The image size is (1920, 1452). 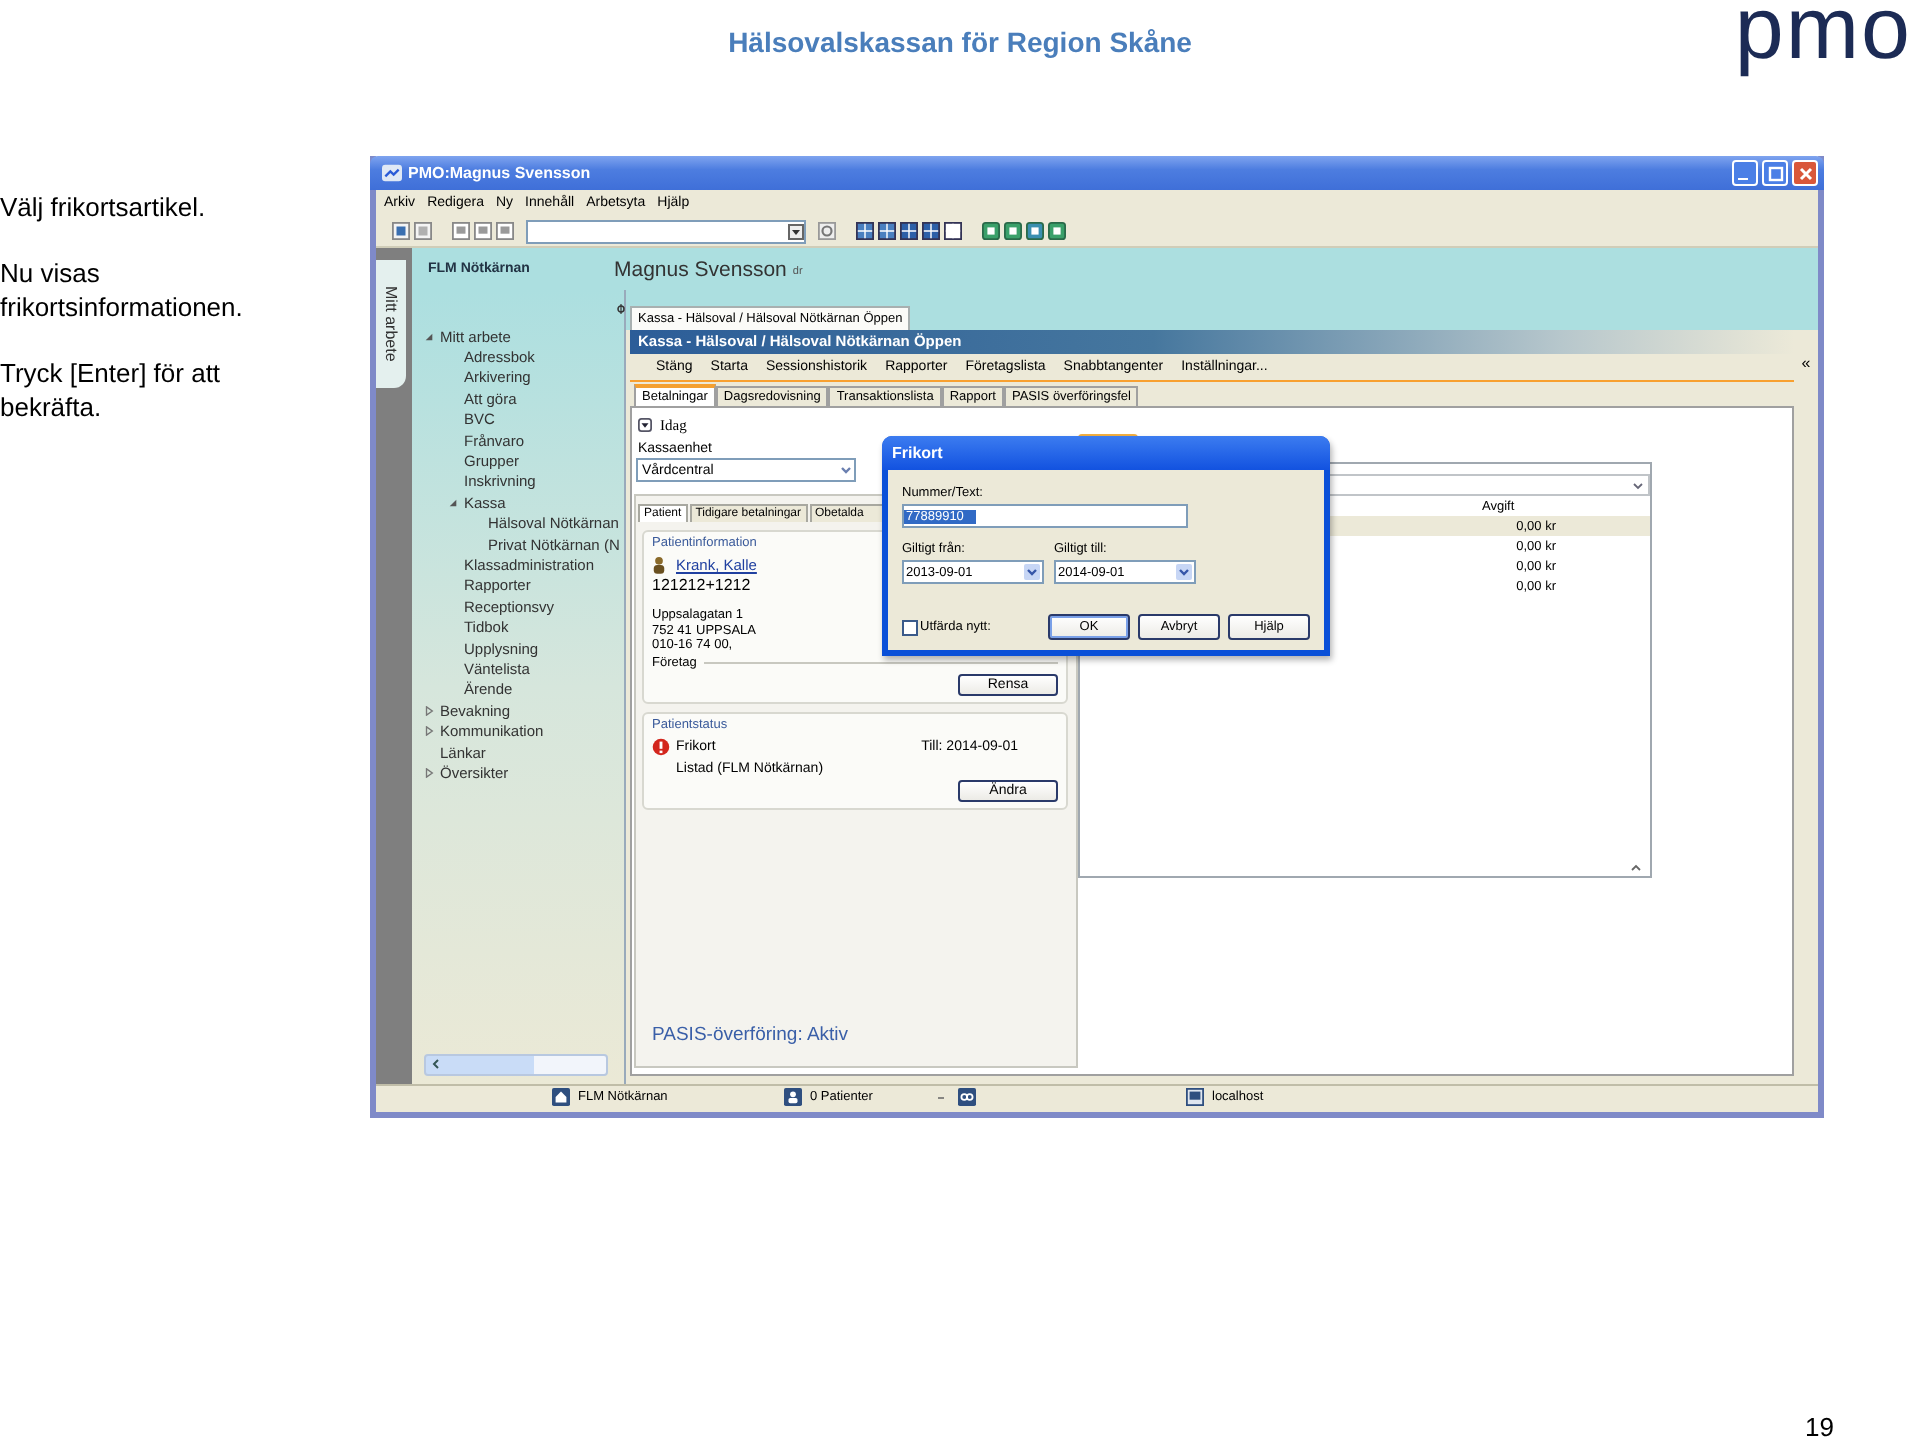 I want to click on window-title: PMO:Magnus Svensson, so click(x=499, y=173).